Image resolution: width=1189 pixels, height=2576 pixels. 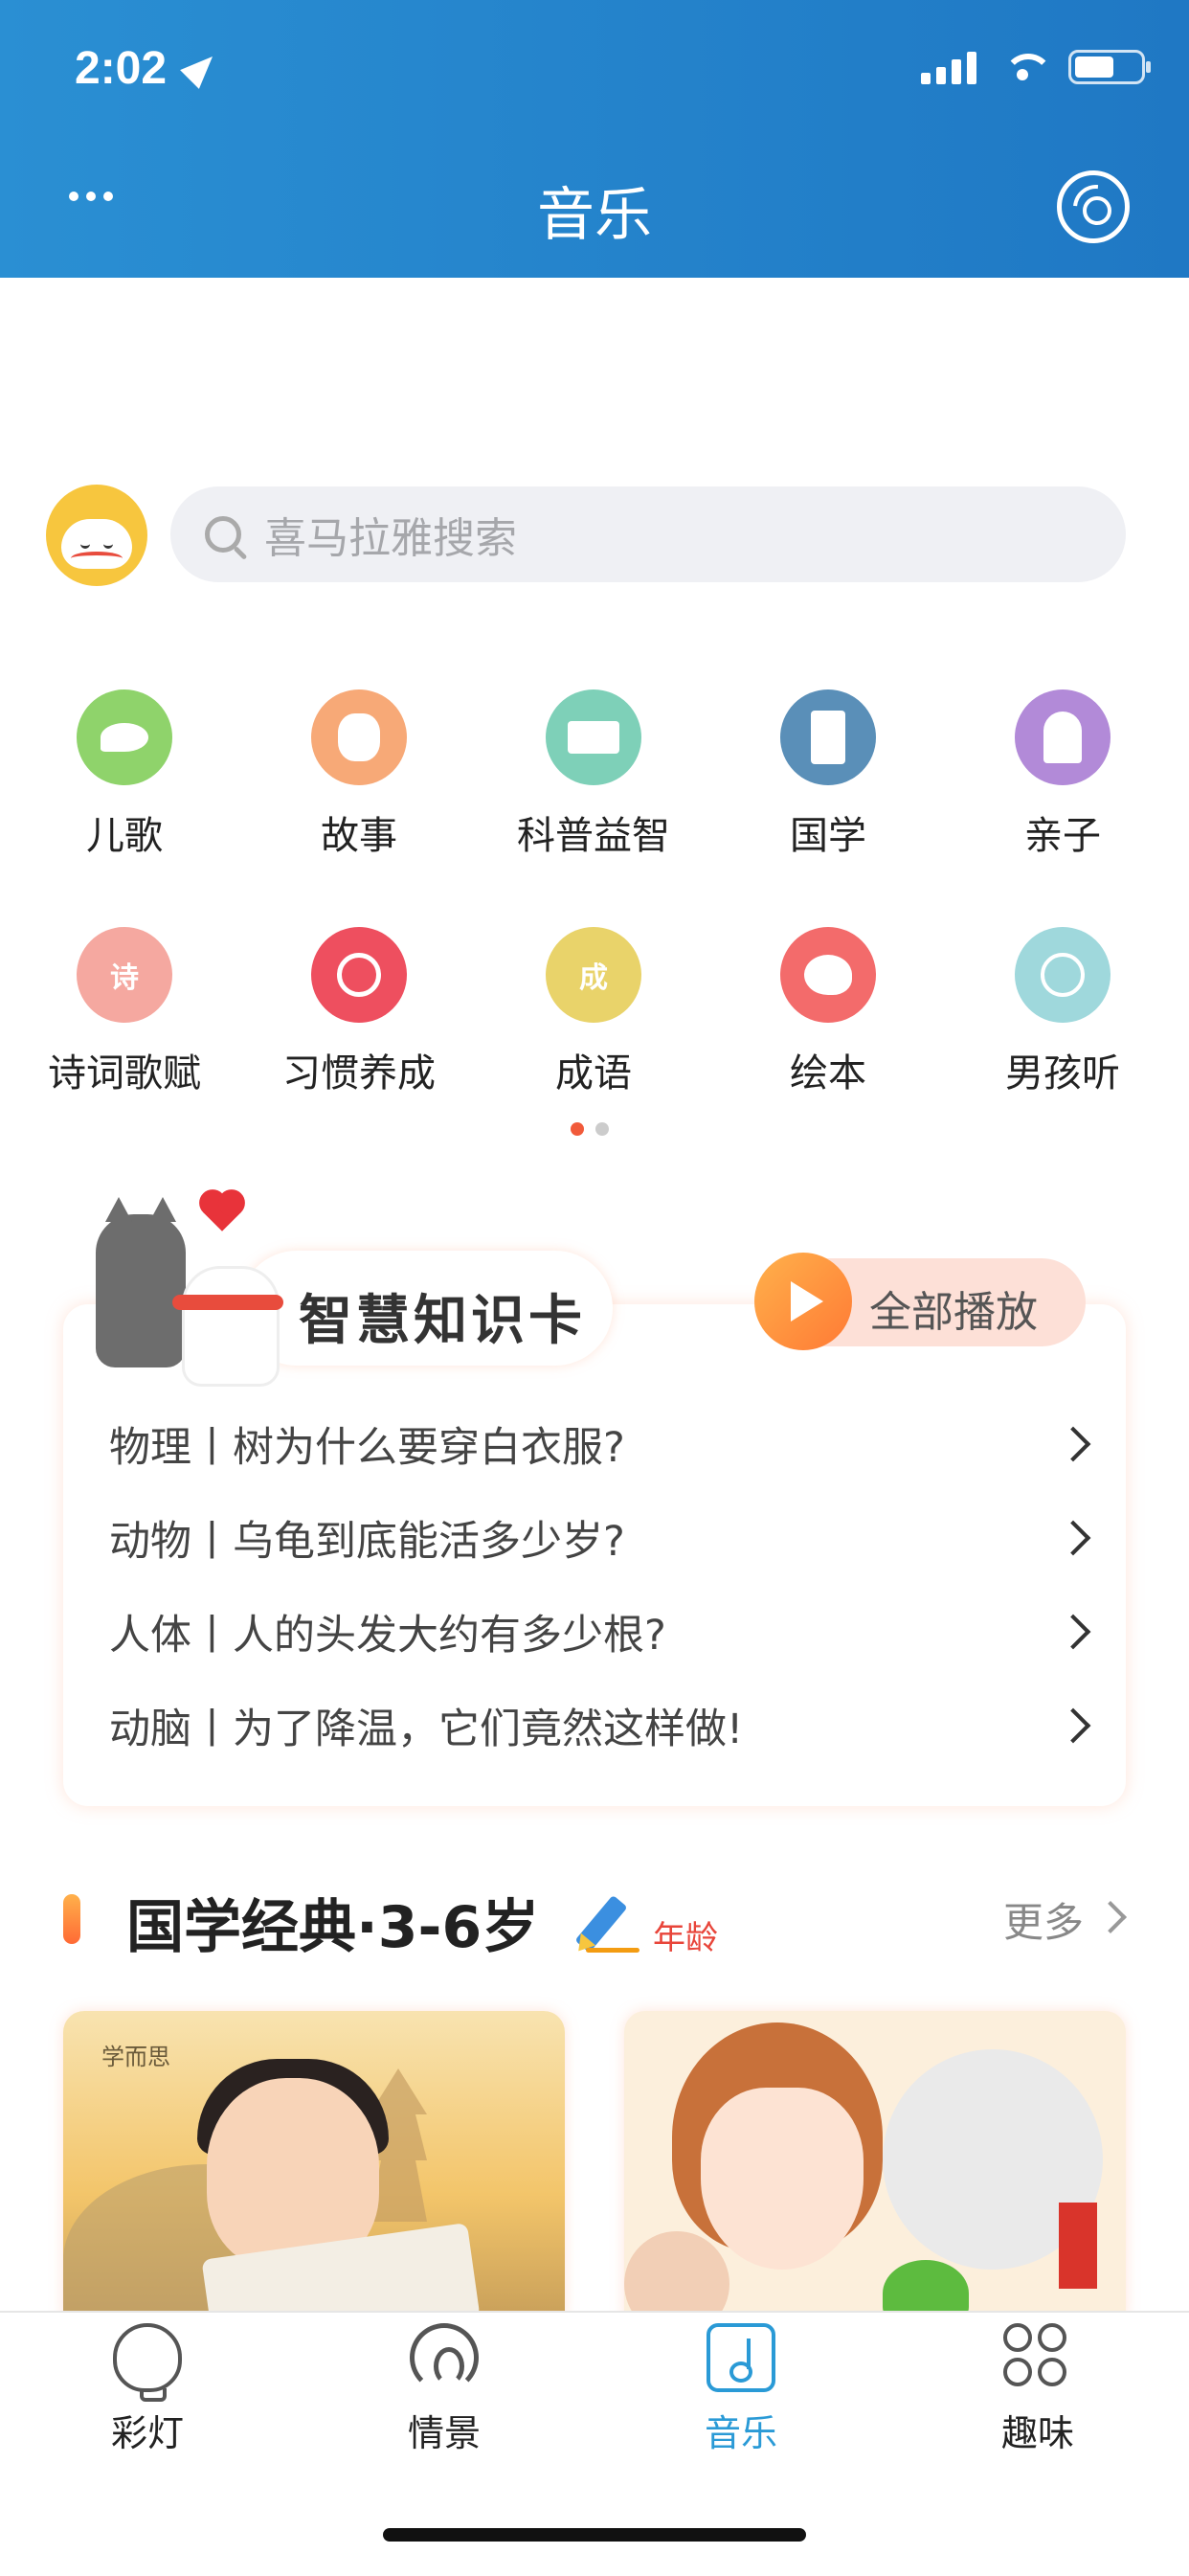 What do you see at coordinates (1093, 206) in the screenshot?
I see `disc-icon` at bounding box center [1093, 206].